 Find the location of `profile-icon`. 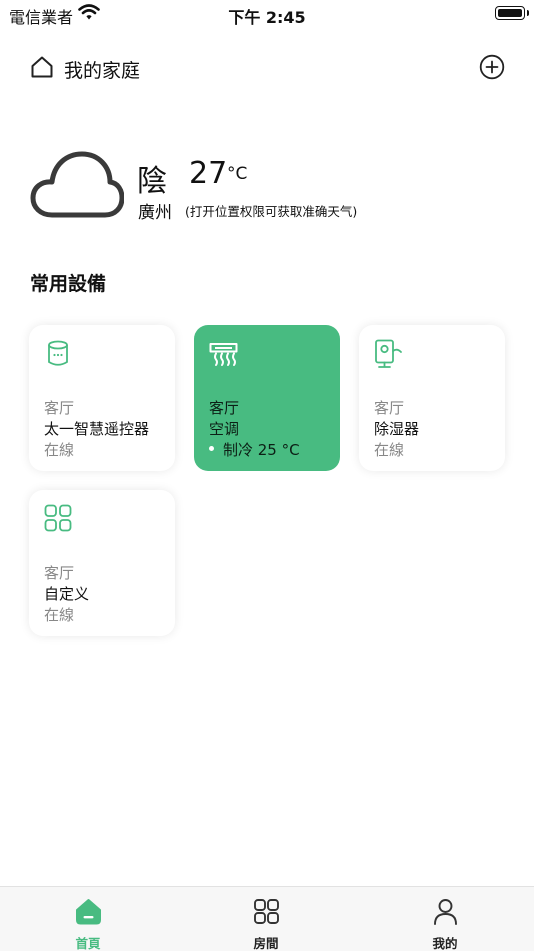

profile-icon is located at coordinates (445, 913).